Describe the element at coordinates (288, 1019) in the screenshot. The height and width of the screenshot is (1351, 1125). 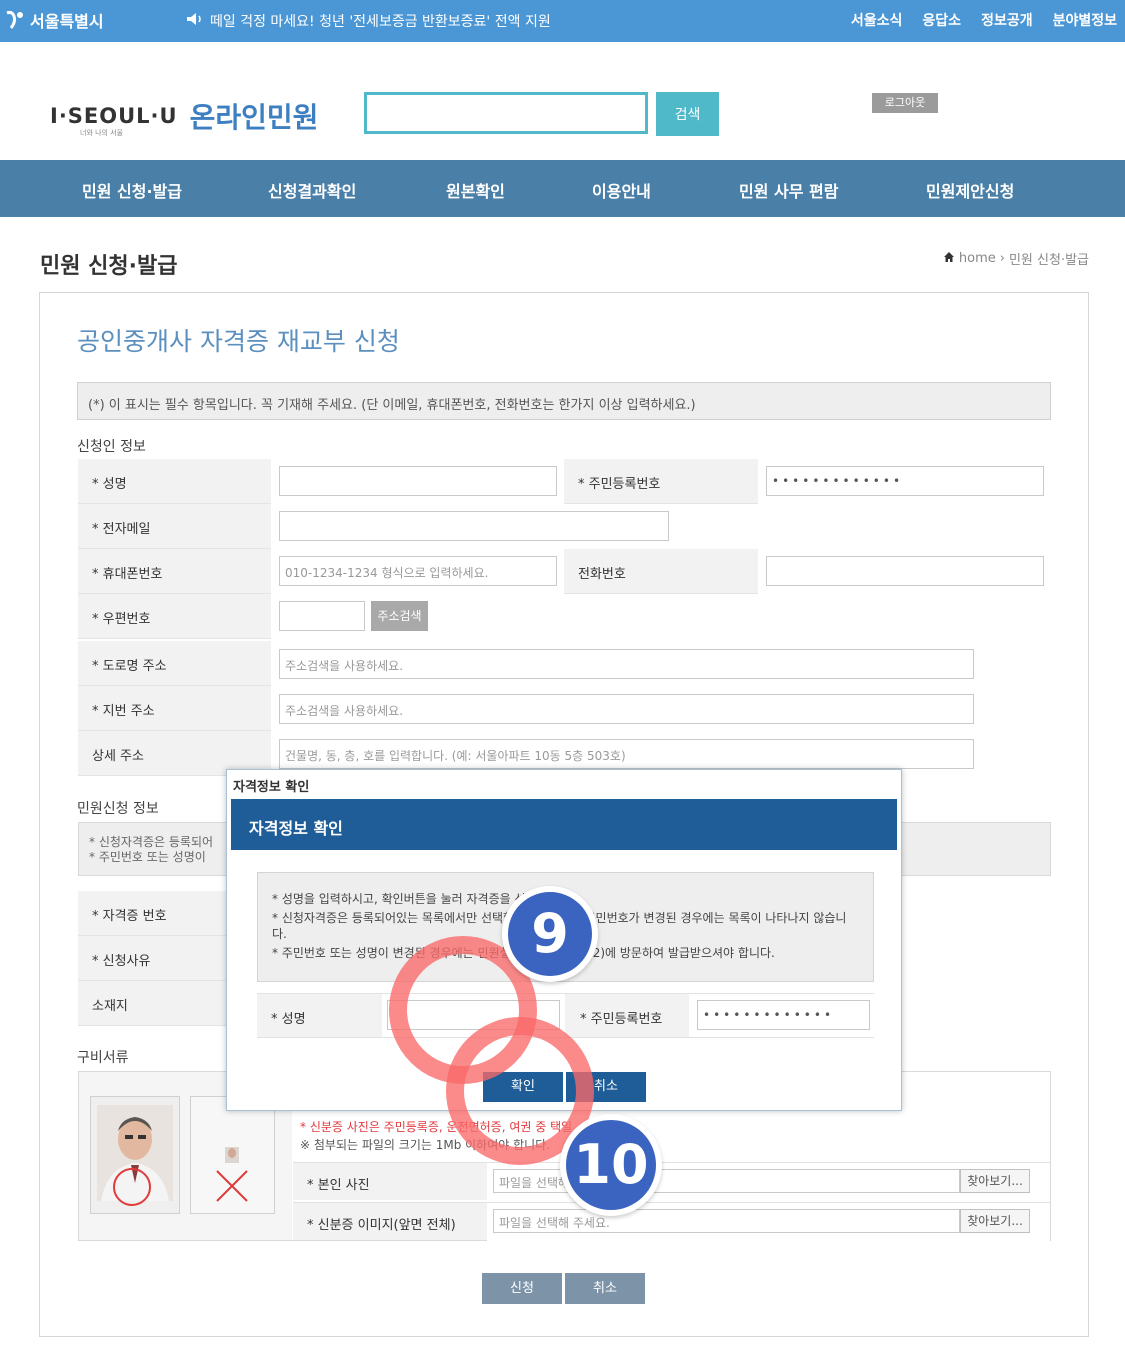
I see `modal-name-label: * 성명` at that location.